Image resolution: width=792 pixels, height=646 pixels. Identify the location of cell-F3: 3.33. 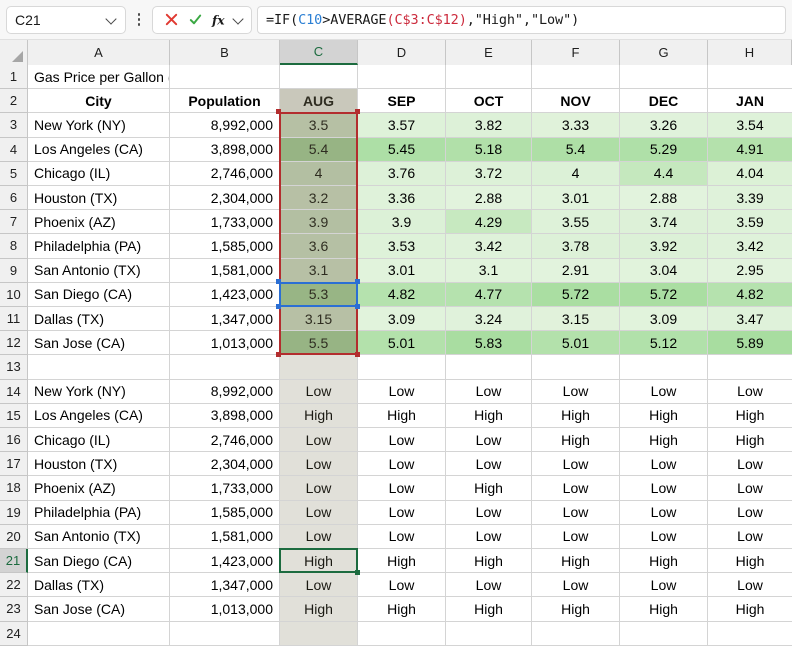
(576, 125).